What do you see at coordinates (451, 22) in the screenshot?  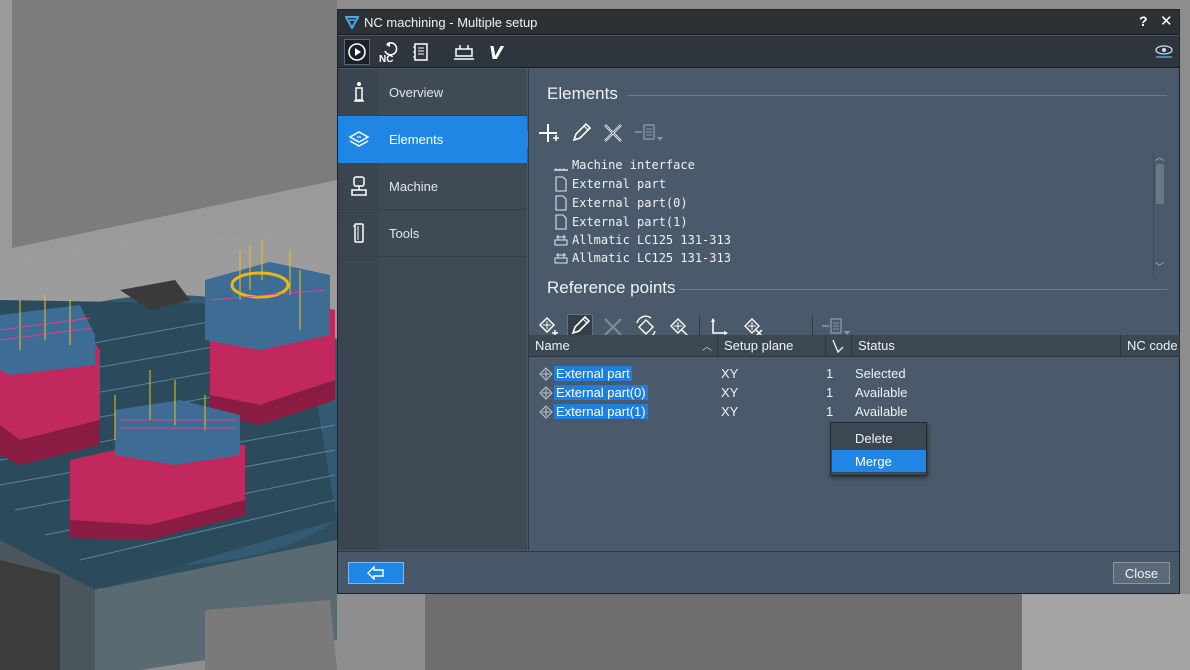 I see `window-title: NC machining - Multiple setup` at bounding box center [451, 22].